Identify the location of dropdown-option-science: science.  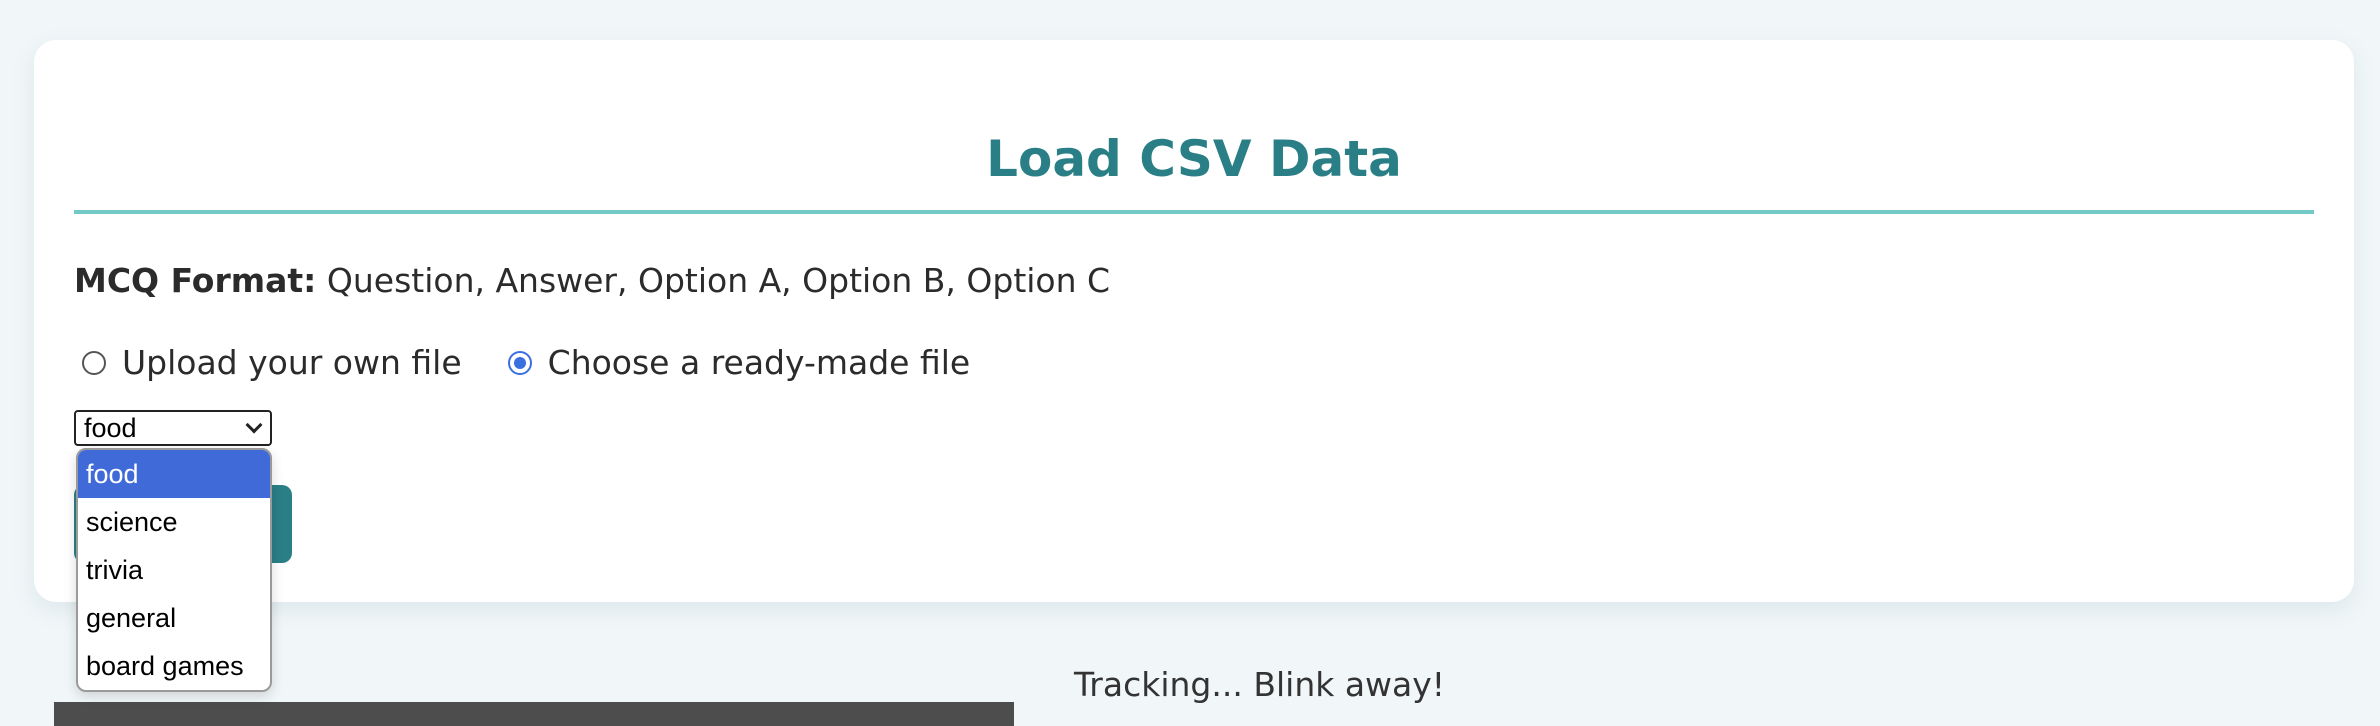
(174, 522).